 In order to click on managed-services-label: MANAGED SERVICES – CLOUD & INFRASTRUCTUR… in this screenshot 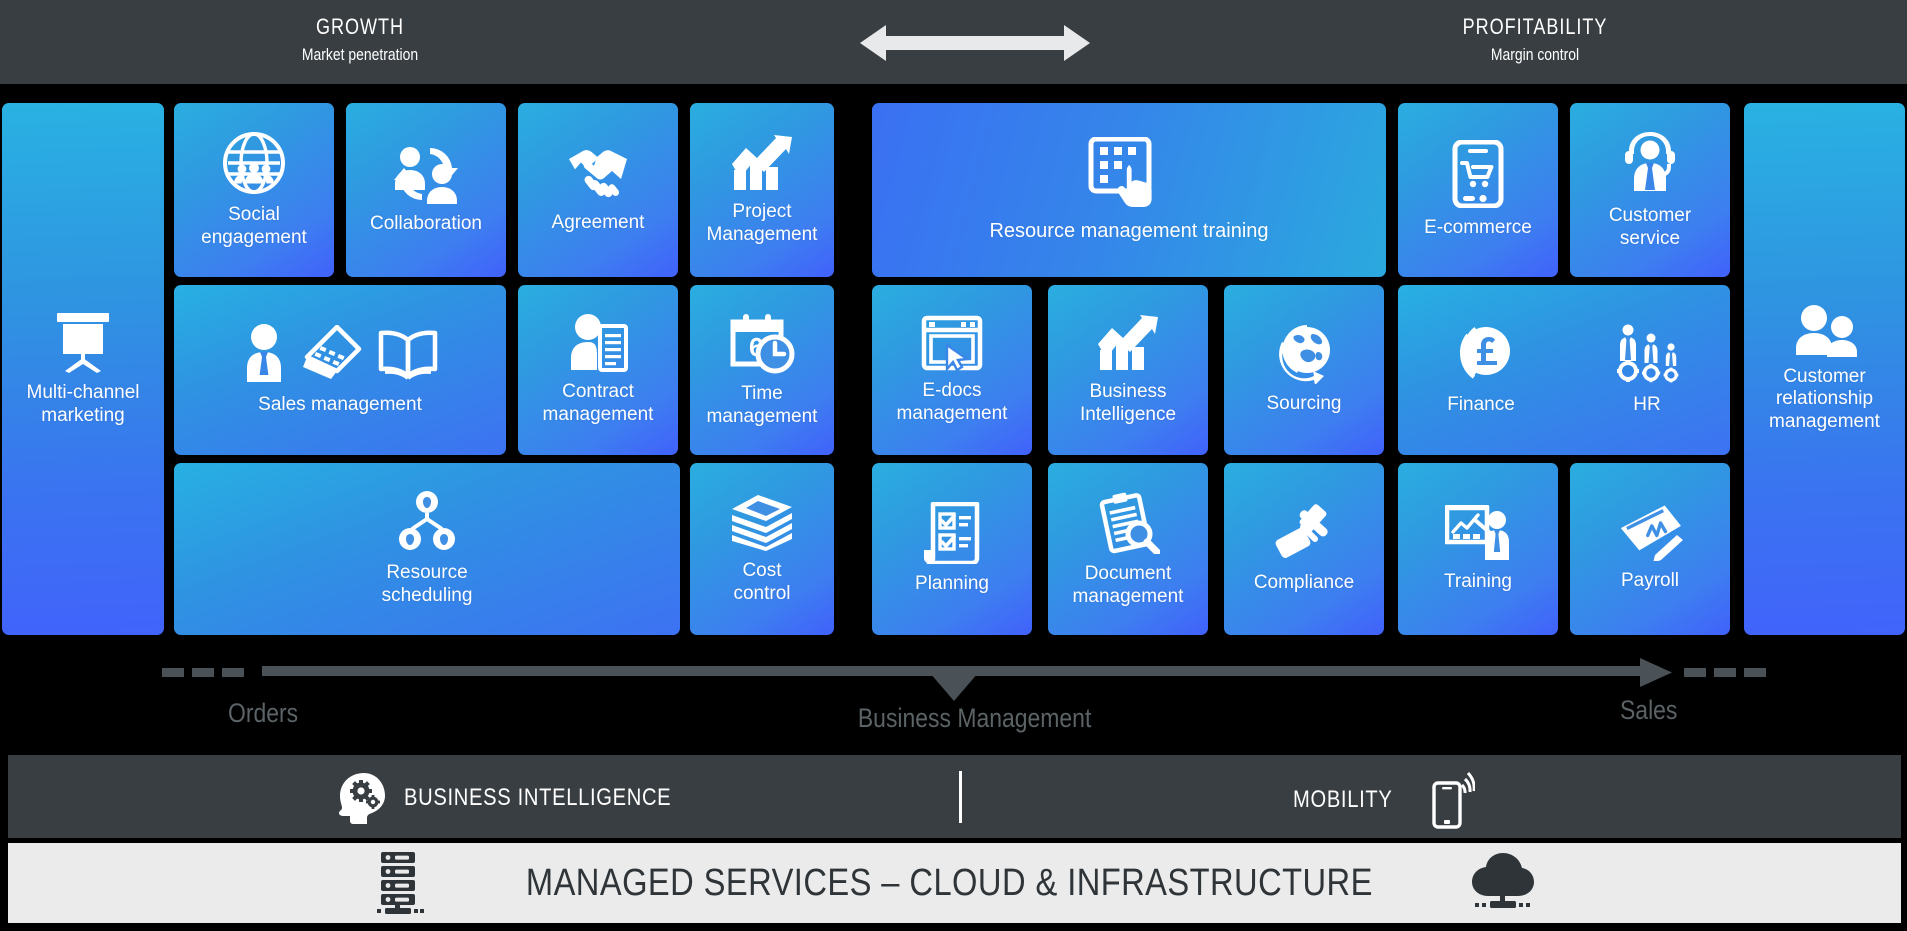, I will do `click(949, 882)`.